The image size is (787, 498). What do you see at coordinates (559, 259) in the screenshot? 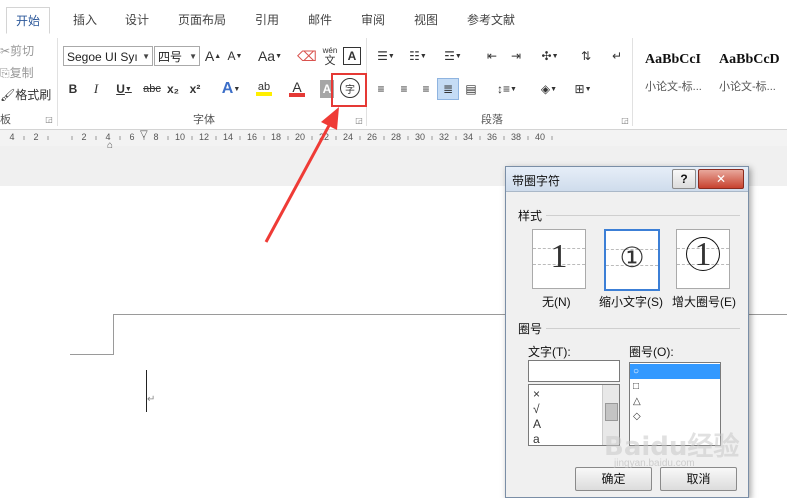
I see `style-option-none: 1` at bounding box center [559, 259].